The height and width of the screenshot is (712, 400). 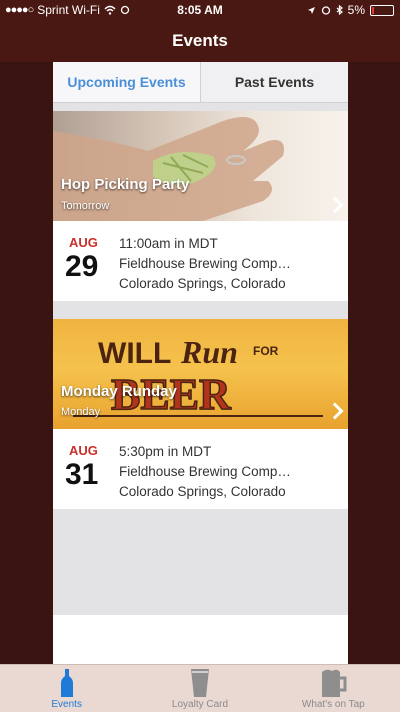 What do you see at coordinates (209, 352) in the screenshot?
I see `svg-text: Run` at bounding box center [209, 352].